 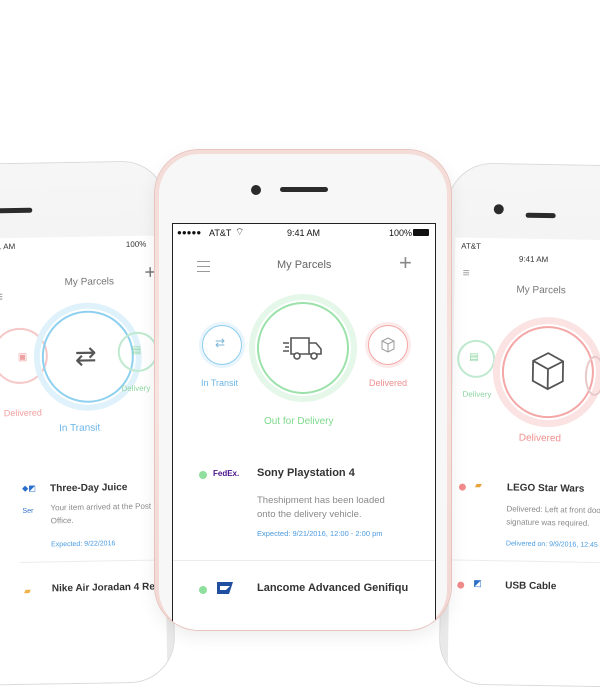 I want to click on battery-icon, so click(x=421, y=232).